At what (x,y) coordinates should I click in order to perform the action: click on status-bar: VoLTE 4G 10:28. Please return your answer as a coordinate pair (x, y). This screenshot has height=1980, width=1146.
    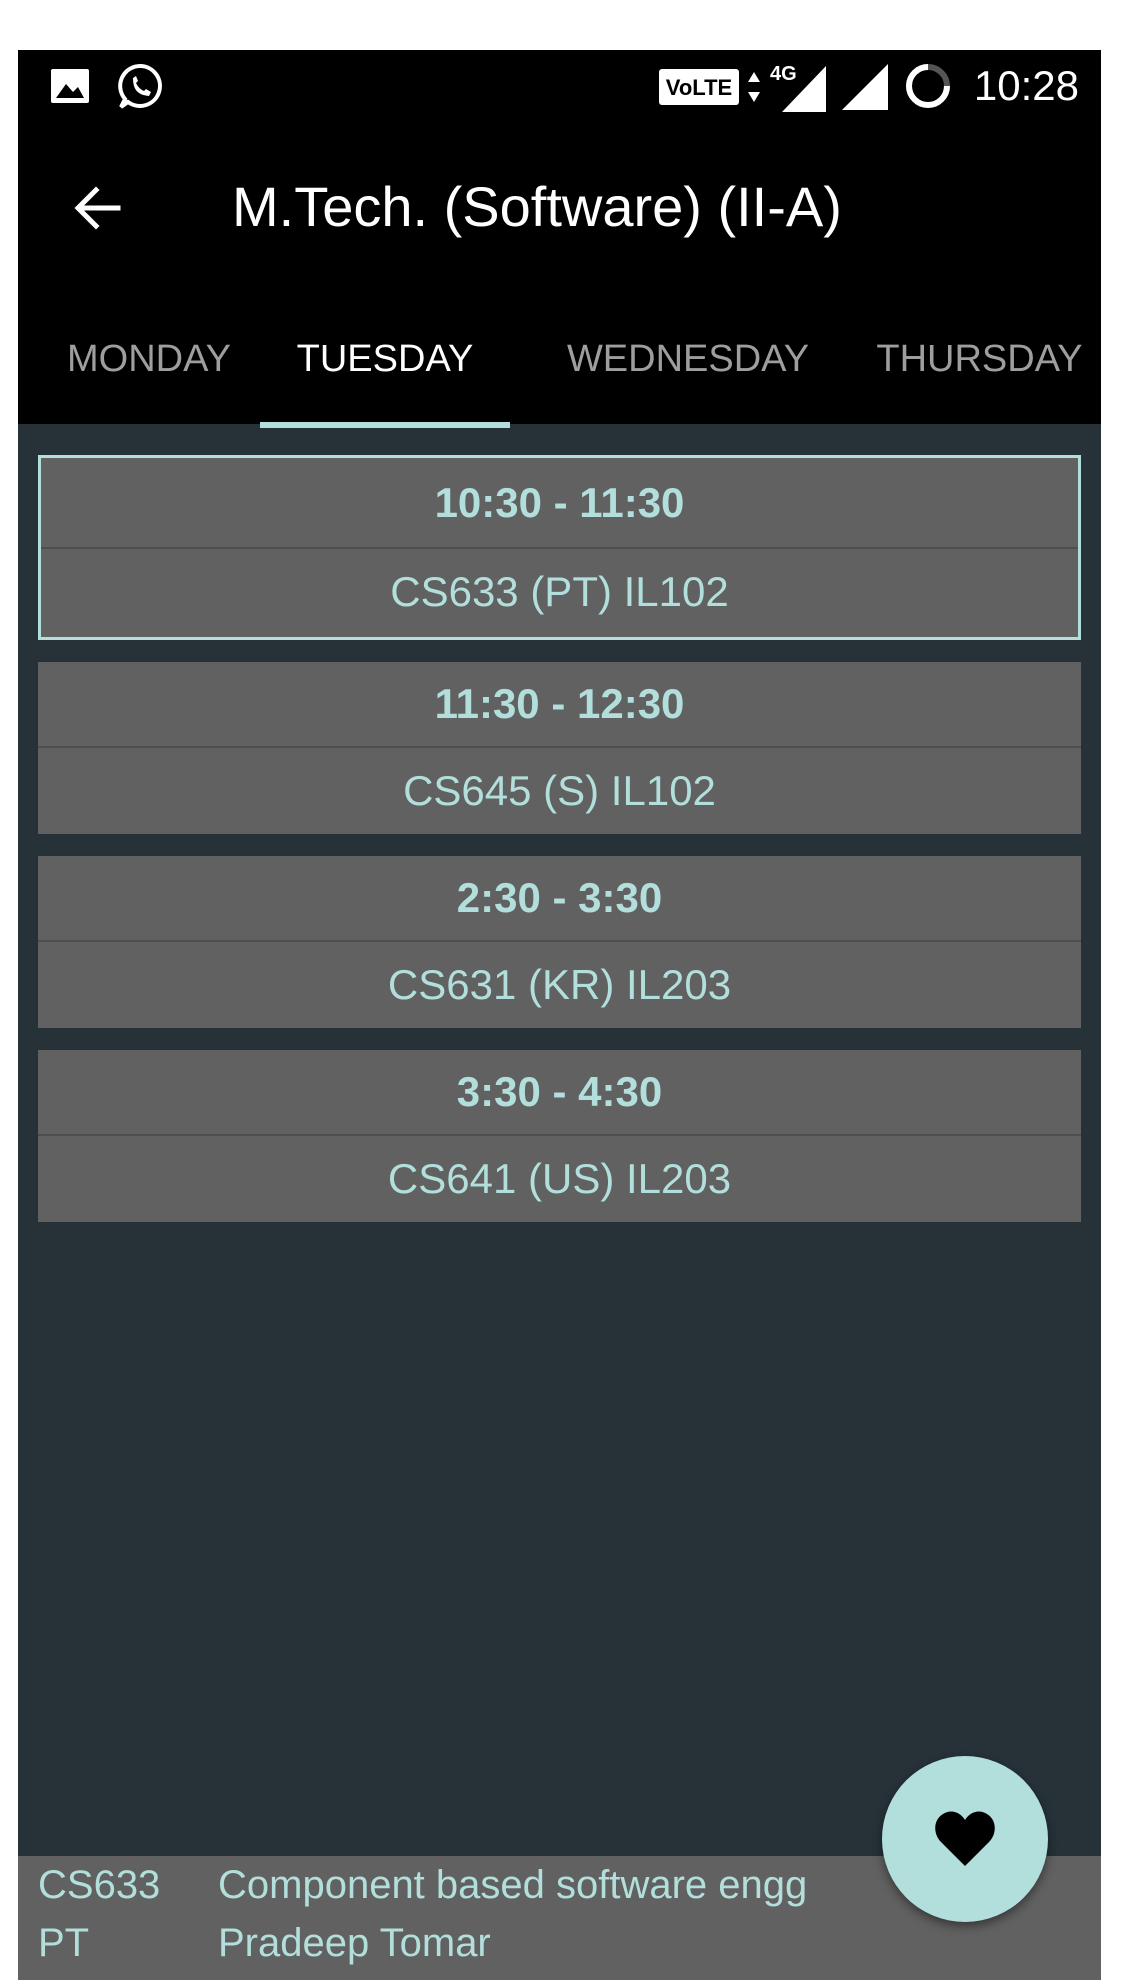
    Looking at the image, I should click on (559, 86).